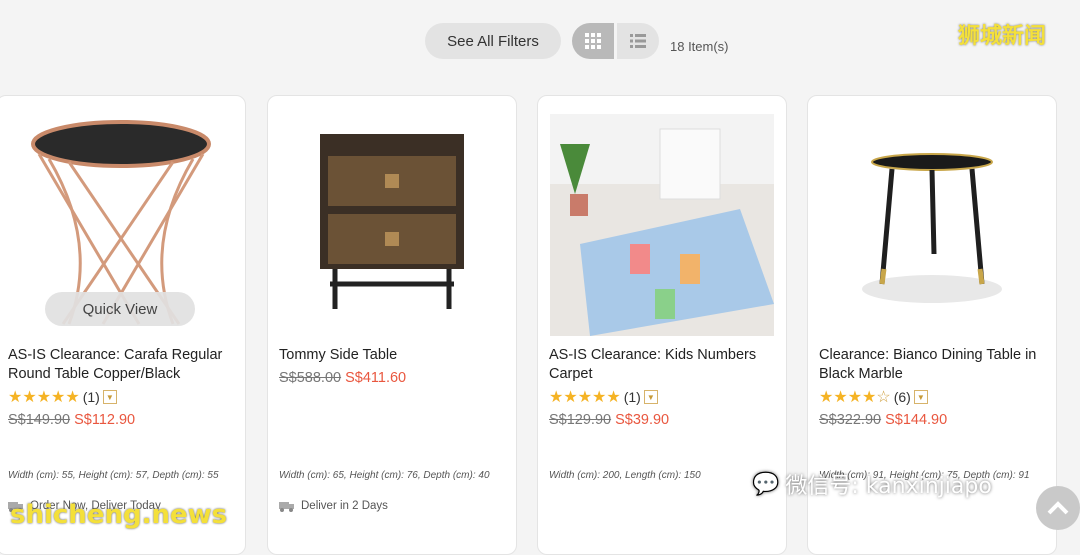  I want to click on truck-icon, so click(286, 506).